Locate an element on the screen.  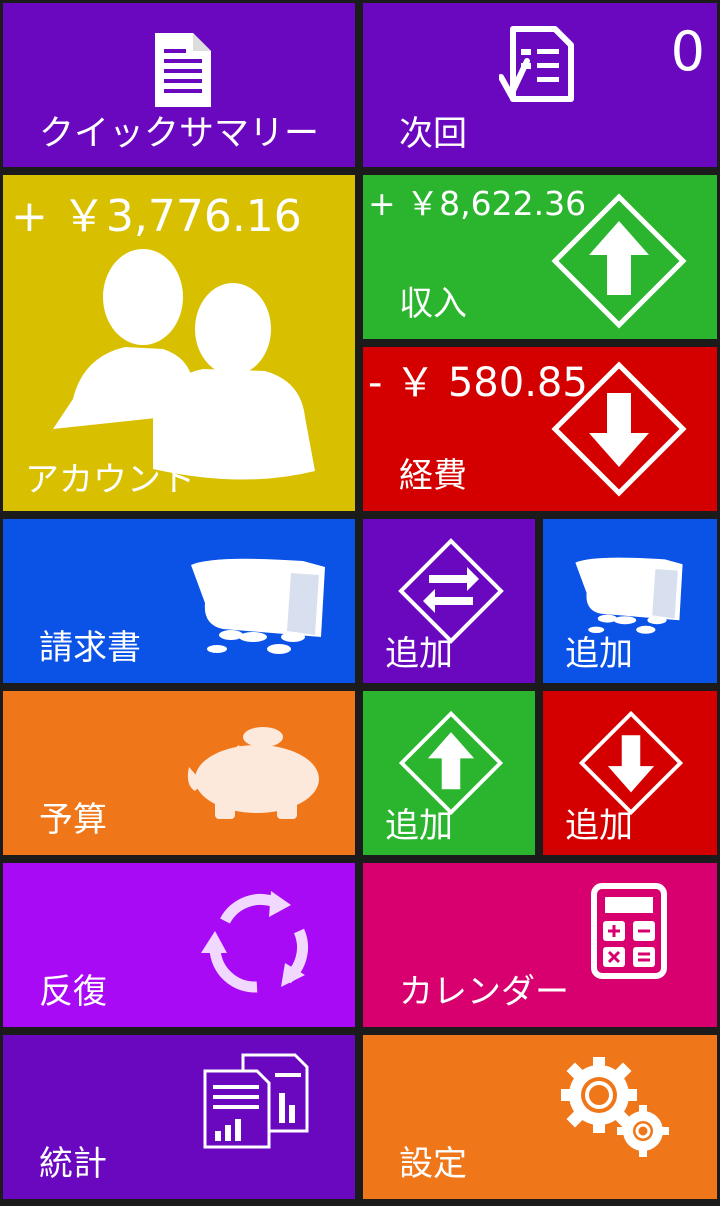
bills-tile: 請求書 is located at coordinates (179, 601).